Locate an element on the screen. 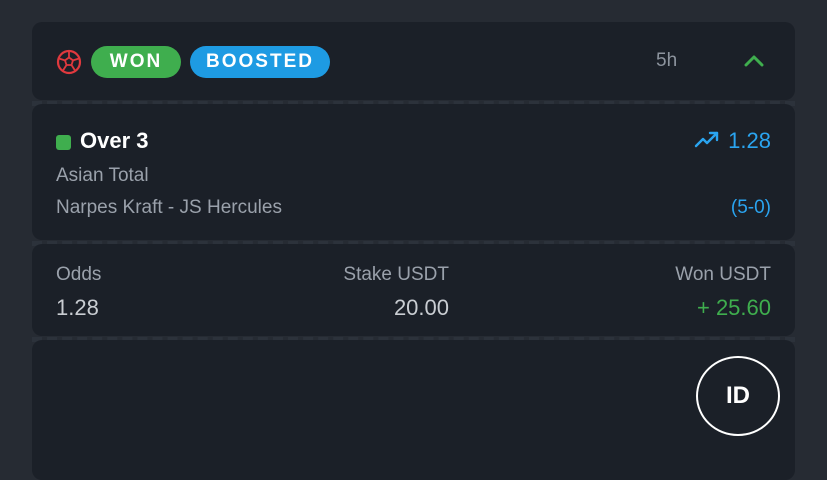 This screenshot has height=480, width=827. chevron-up-icon is located at coordinates (754, 61).